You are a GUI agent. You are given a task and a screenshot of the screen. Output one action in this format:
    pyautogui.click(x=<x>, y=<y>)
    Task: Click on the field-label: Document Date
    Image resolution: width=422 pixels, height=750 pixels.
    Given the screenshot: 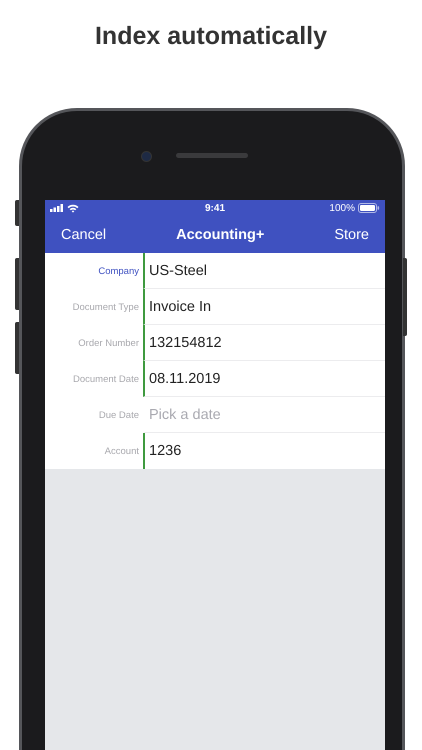 What is the action you would take?
    pyautogui.click(x=106, y=379)
    